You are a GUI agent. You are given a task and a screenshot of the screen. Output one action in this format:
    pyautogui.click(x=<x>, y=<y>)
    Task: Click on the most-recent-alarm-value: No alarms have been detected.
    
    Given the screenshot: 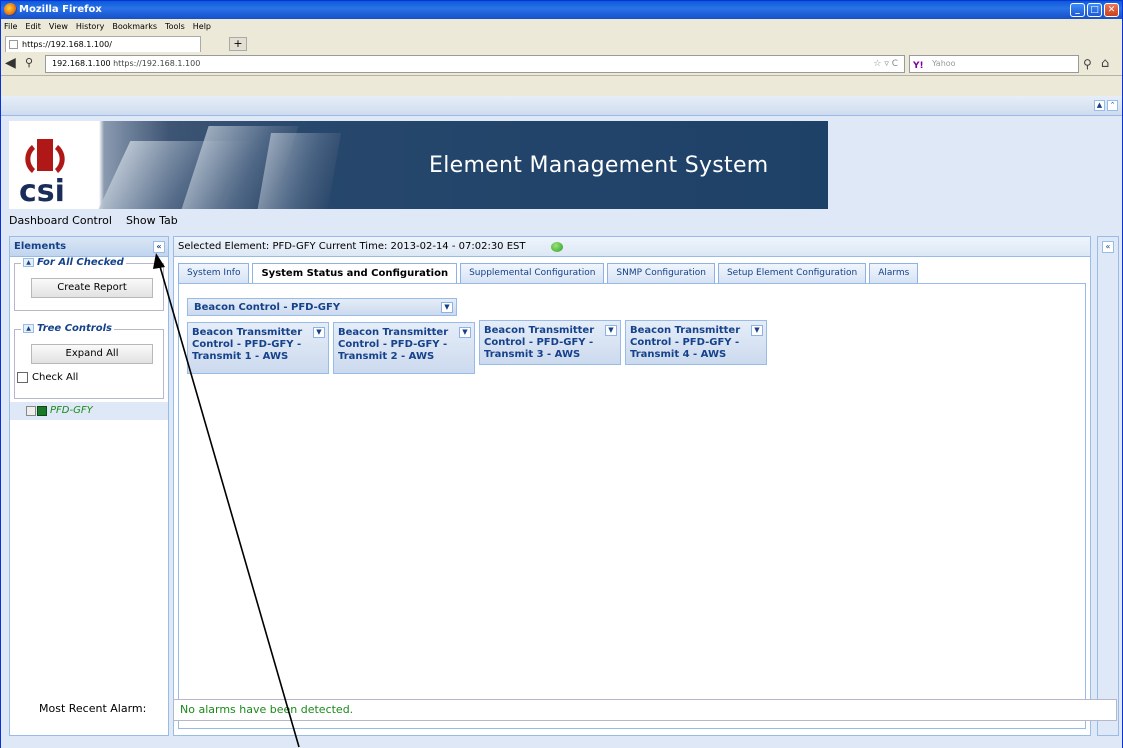 What is the action you would take?
    pyautogui.click(x=645, y=710)
    